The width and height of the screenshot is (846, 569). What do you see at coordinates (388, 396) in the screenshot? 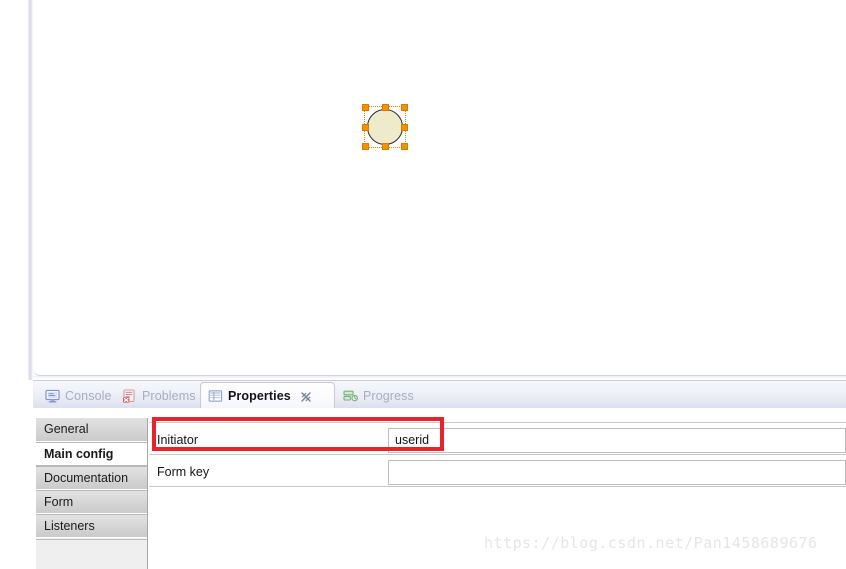
I see `tab-progress-label: Progress` at bounding box center [388, 396].